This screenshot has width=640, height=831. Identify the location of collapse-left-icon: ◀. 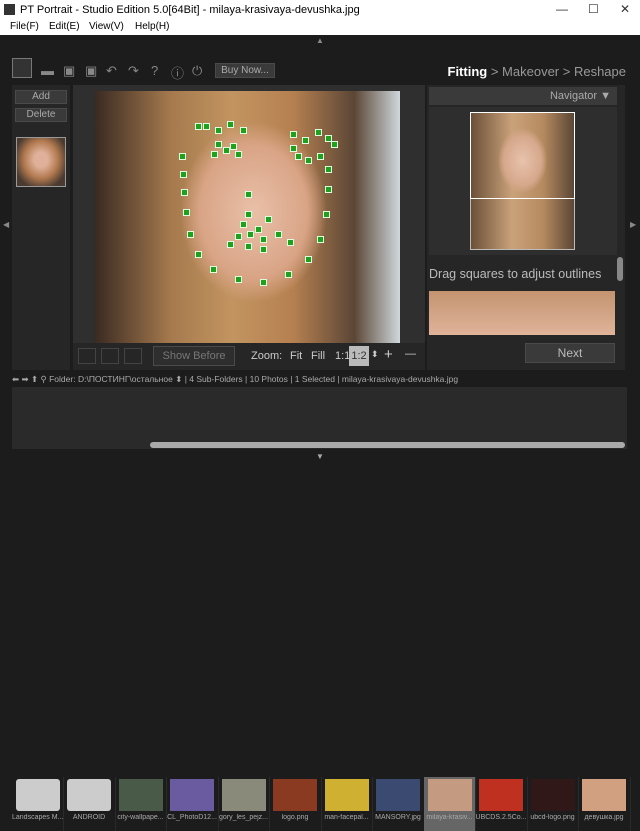
(6, 224).